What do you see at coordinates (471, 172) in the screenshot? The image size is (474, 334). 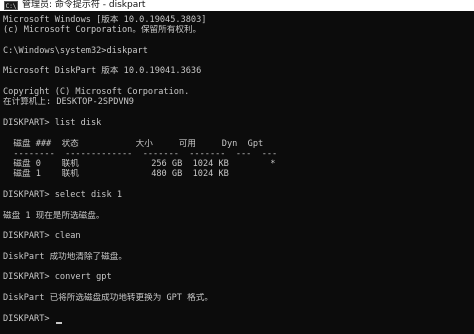 I see `vertical-scrollbar` at bounding box center [471, 172].